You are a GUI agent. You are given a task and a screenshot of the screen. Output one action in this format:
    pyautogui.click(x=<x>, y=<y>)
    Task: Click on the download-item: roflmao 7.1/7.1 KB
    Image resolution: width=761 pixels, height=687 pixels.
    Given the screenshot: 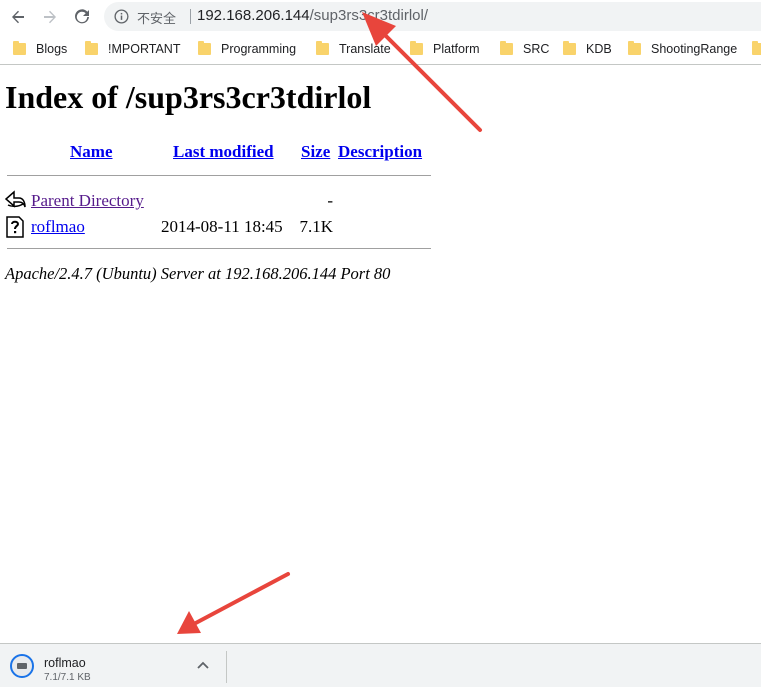 What is the action you would take?
    pyautogui.click(x=111, y=665)
    